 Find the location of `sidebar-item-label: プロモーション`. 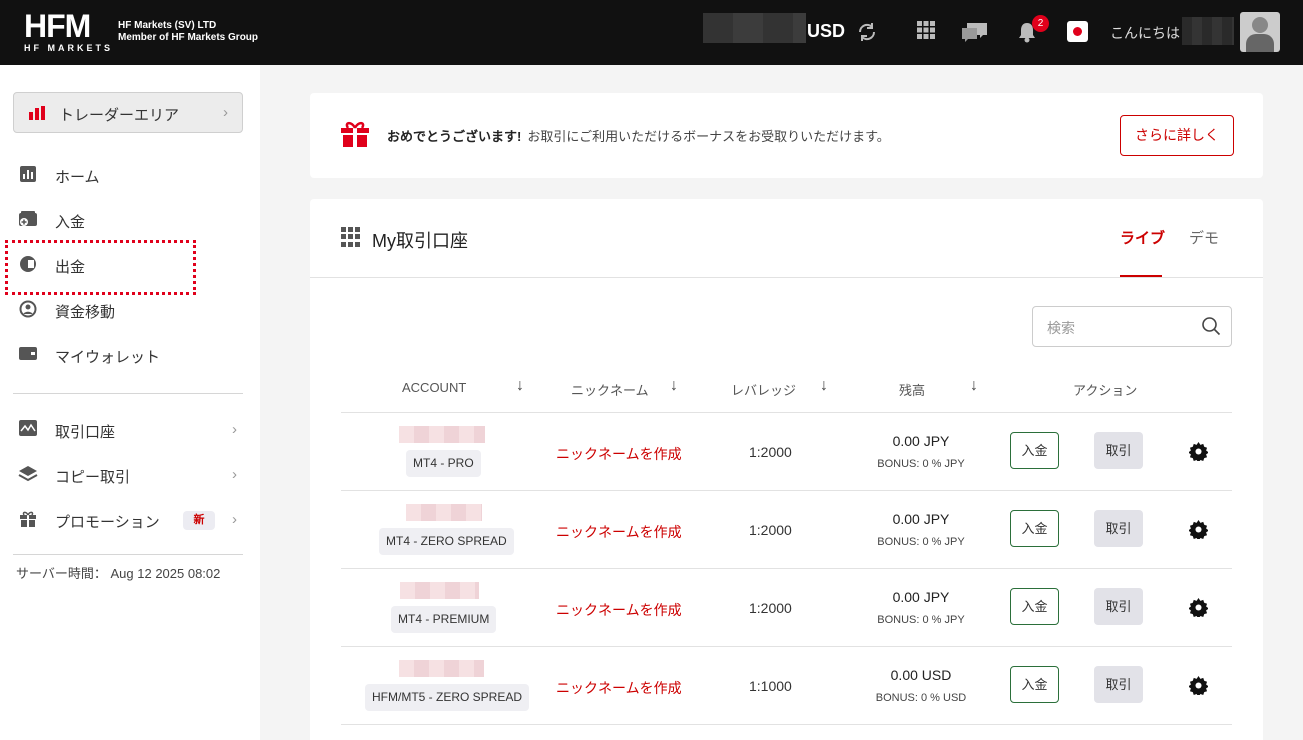

sidebar-item-label: プロモーション is located at coordinates (107, 522).